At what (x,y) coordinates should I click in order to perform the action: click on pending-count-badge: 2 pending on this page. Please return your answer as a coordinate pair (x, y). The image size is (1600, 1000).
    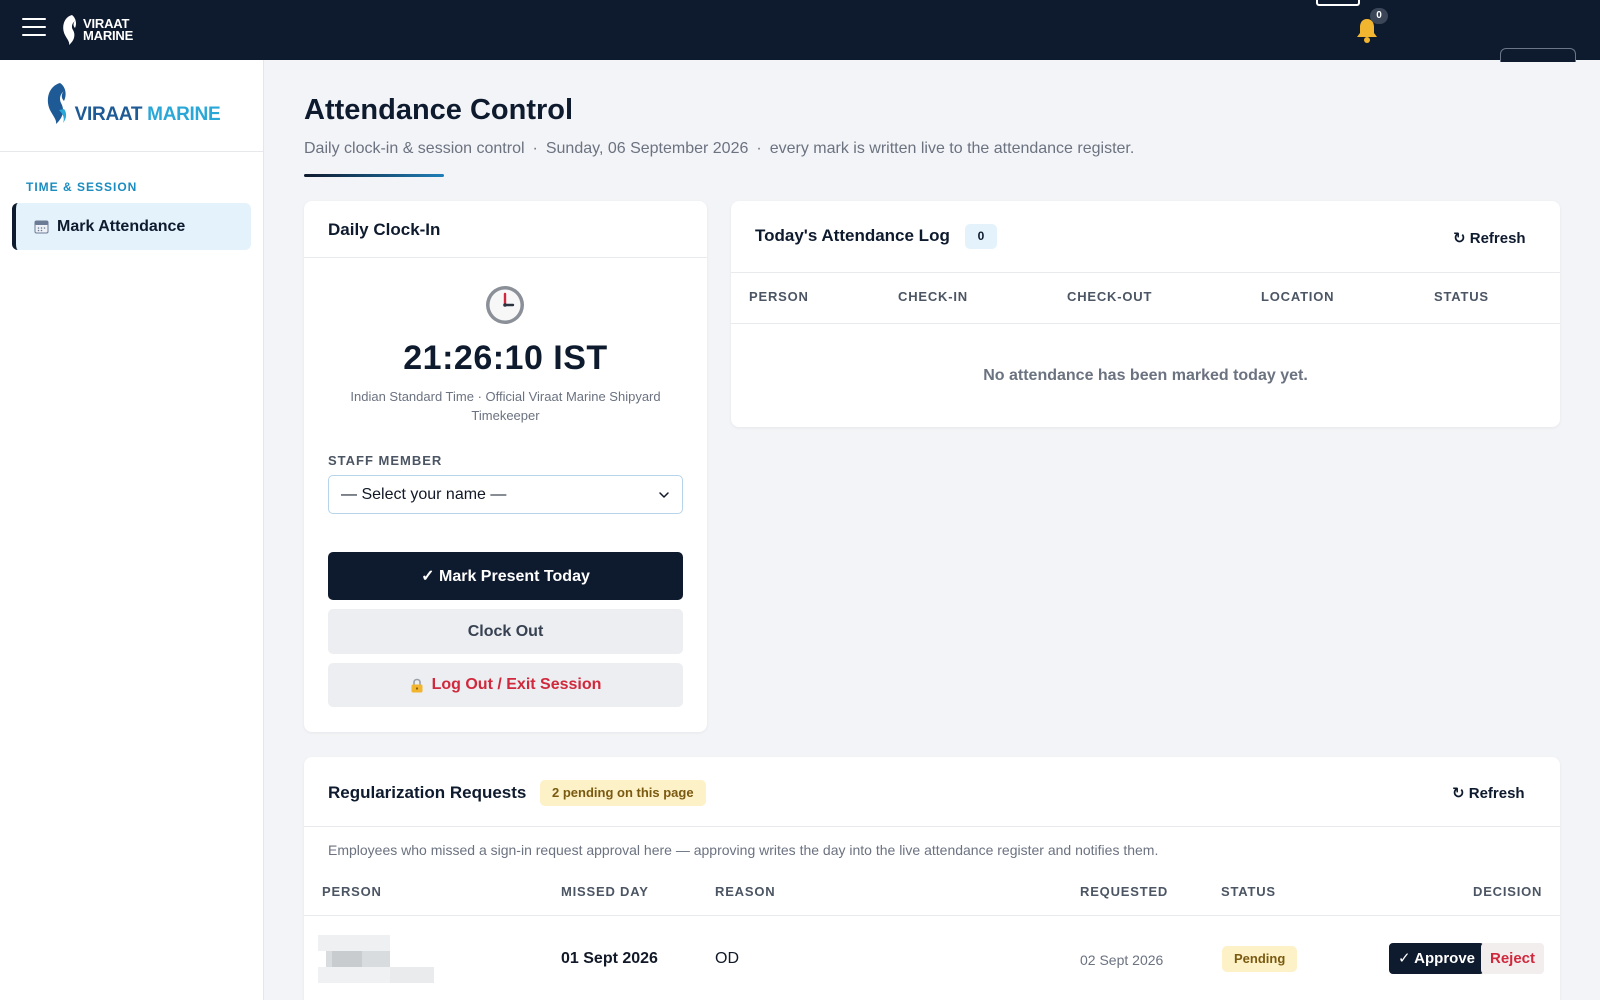
    Looking at the image, I should click on (623, 793).